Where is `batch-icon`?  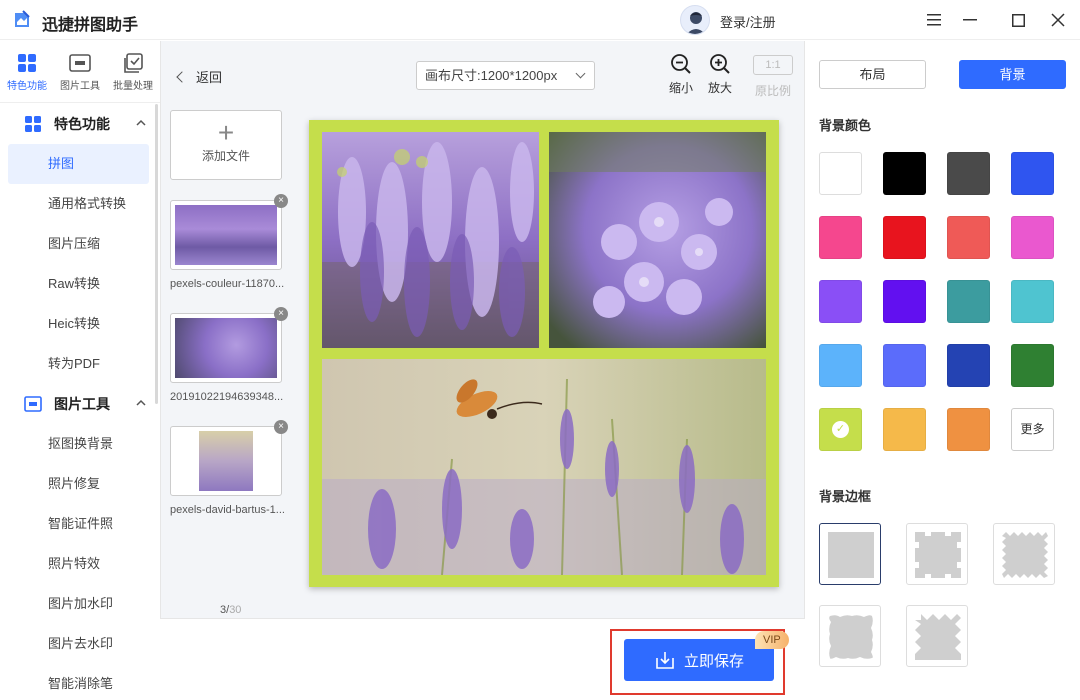 batch-icon is located at coordinates (133, 63).